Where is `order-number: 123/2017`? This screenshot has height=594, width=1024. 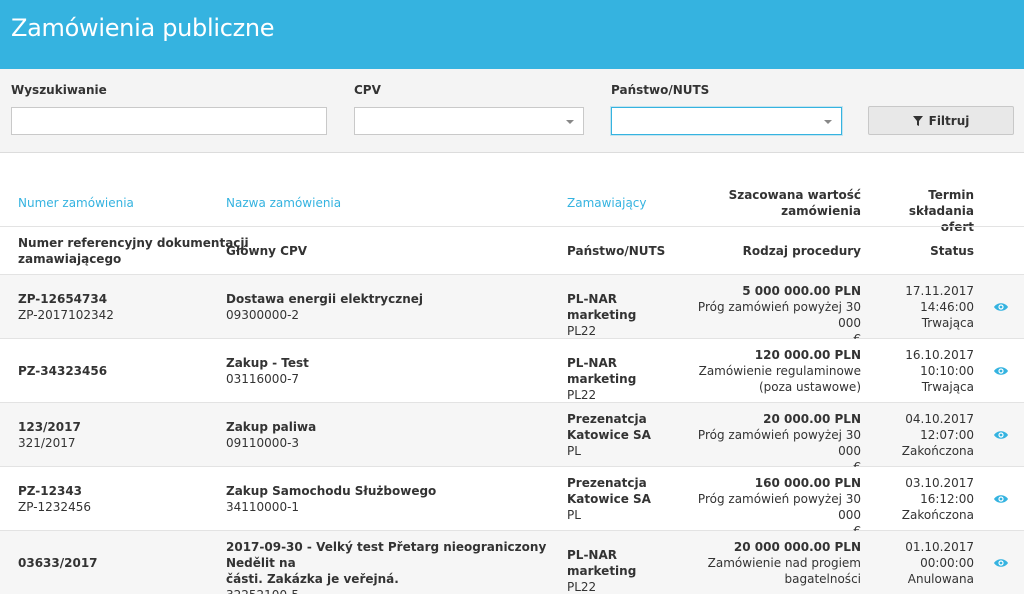 order-number: 123/2017 is located at coordinates (49, 427).